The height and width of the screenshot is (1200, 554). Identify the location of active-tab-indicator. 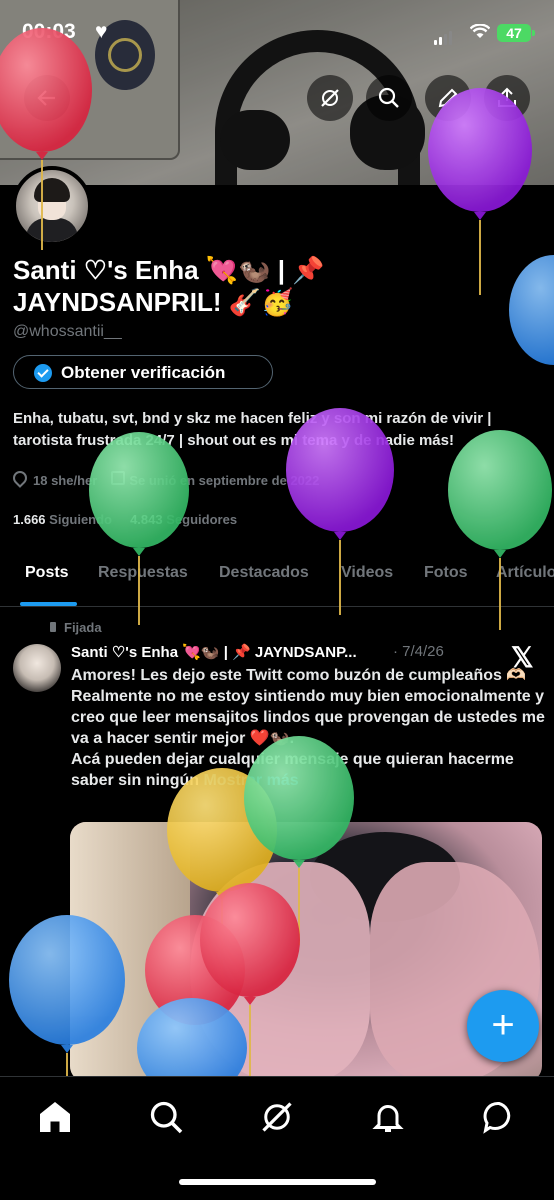
(48, 604).